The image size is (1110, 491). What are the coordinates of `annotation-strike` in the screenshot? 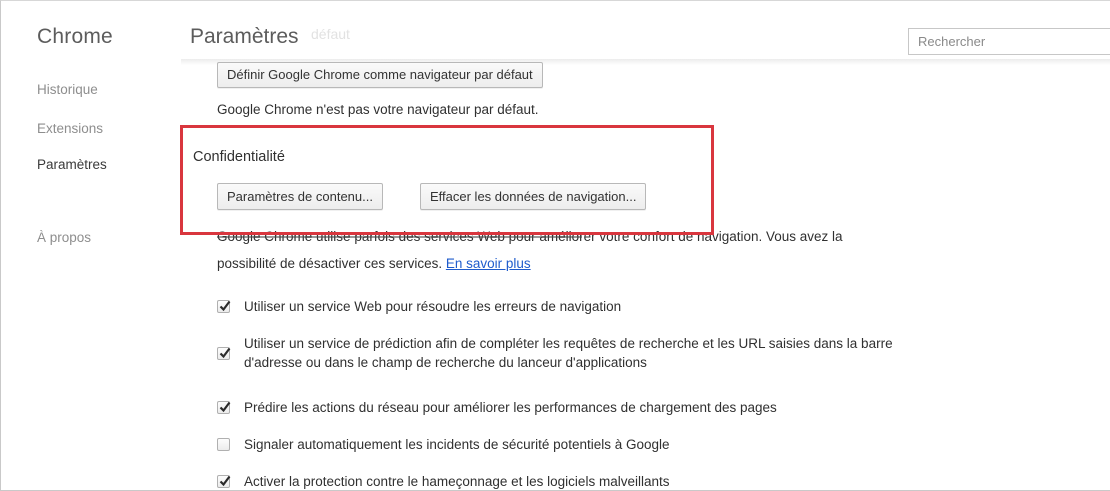 It's located at (399, 237).